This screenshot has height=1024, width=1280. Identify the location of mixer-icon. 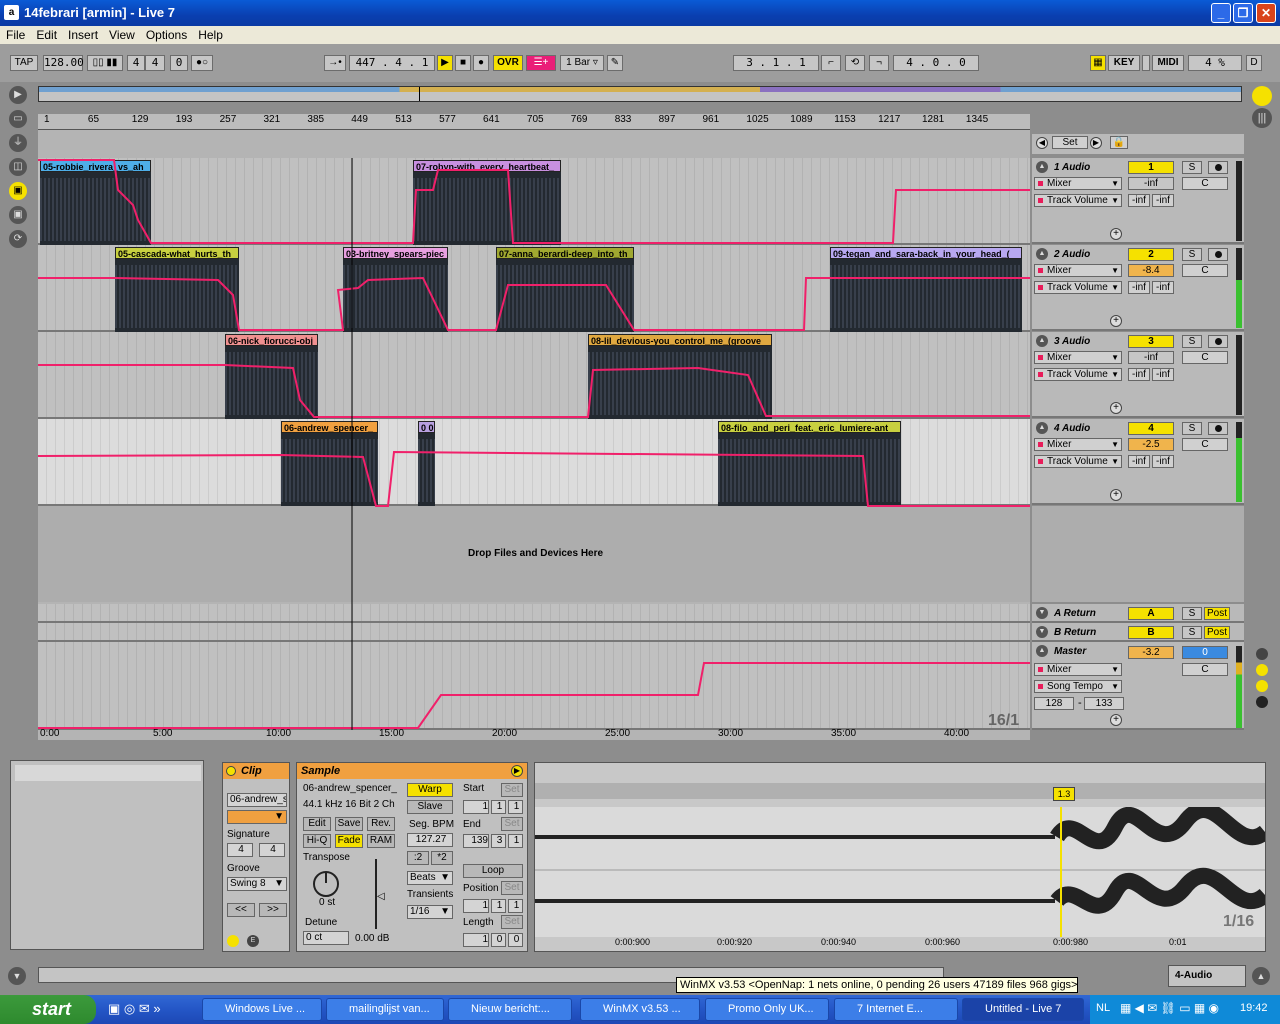
(1262, 686).